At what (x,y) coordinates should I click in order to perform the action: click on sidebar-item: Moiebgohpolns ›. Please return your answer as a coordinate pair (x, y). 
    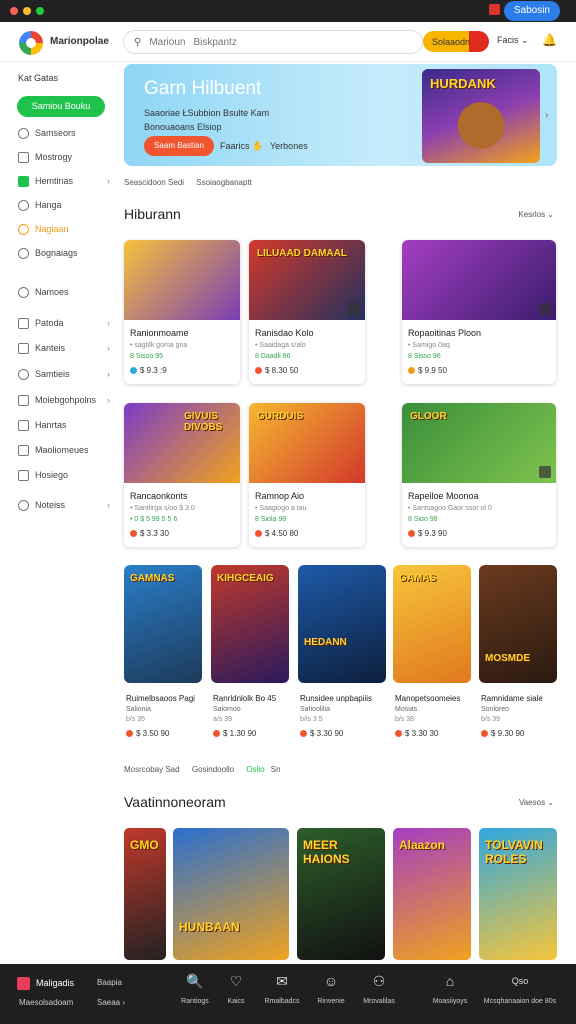
    Looking at the image, I should click on (64, 400).